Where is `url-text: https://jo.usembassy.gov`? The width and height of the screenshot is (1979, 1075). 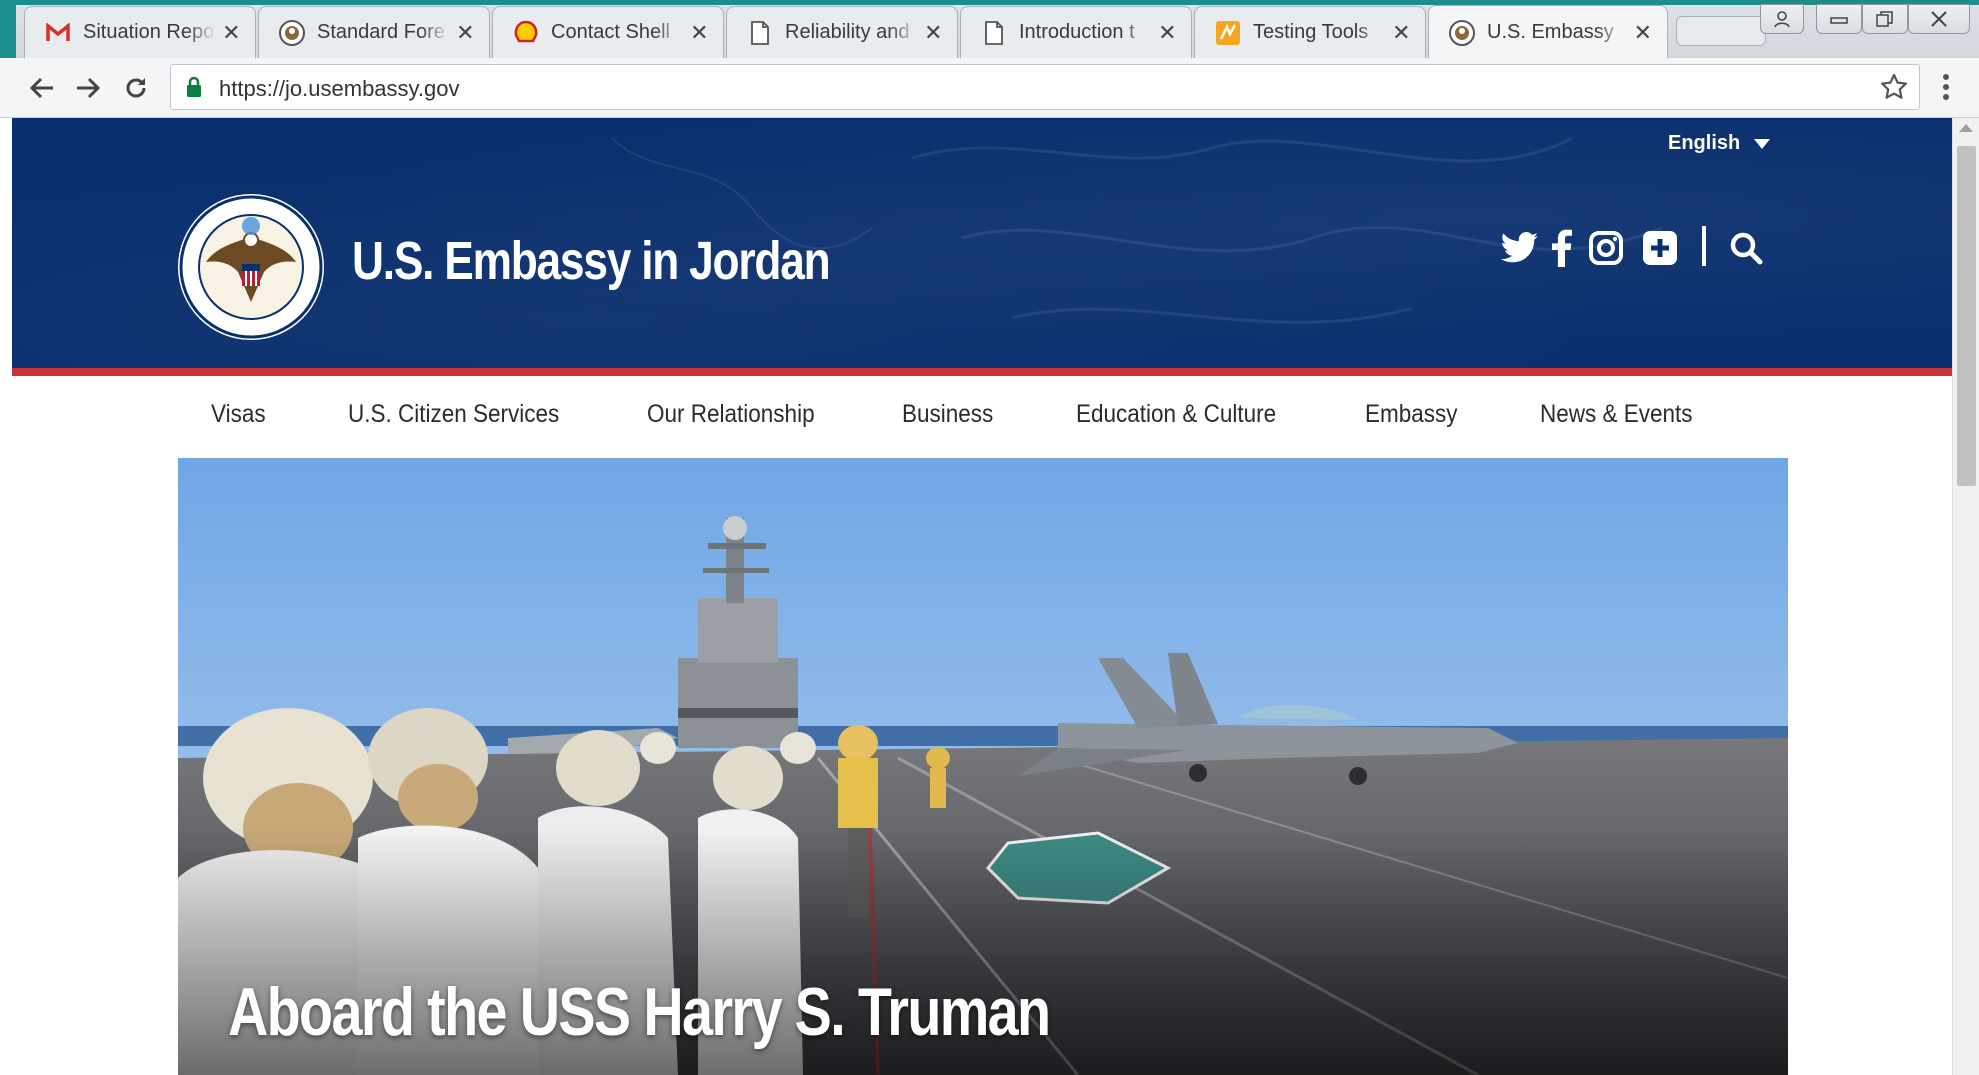 url-text: https://jo.usembassy.gov is located at coordinates (339, 88).